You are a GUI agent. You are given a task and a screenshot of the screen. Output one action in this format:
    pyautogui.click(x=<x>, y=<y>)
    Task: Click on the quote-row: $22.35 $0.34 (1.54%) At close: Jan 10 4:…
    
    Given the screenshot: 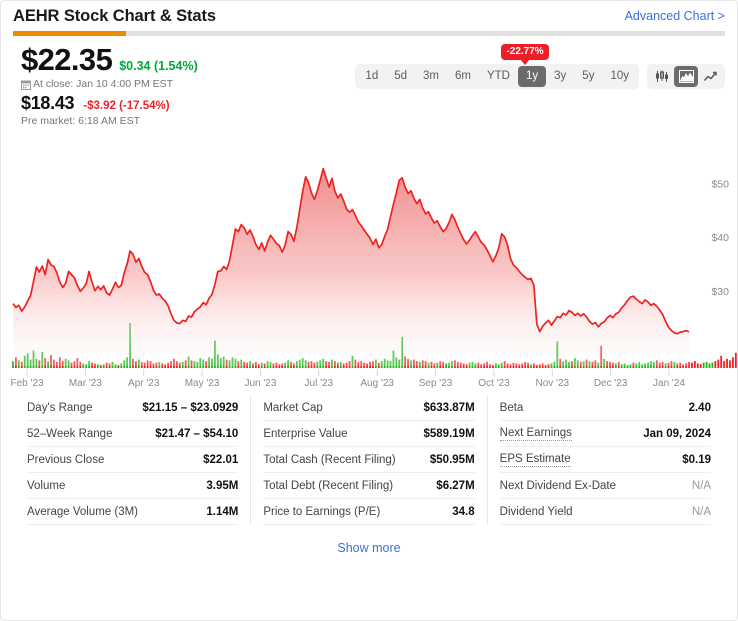 What is the action you would take?
    pyautogui.click(x=369, y=81)
    